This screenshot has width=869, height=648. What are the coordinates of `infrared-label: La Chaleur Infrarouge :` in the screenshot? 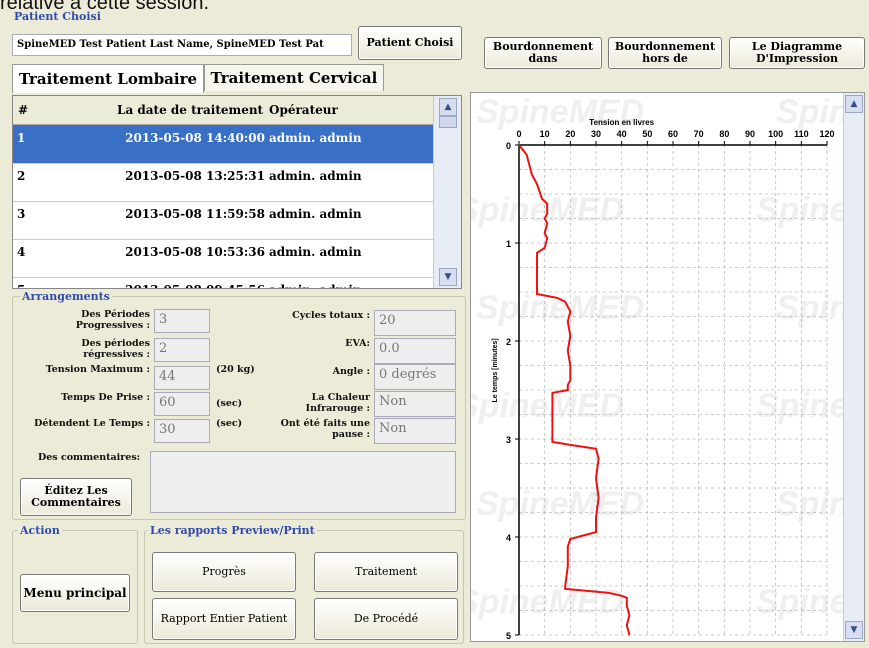 It's located at (310, 403).